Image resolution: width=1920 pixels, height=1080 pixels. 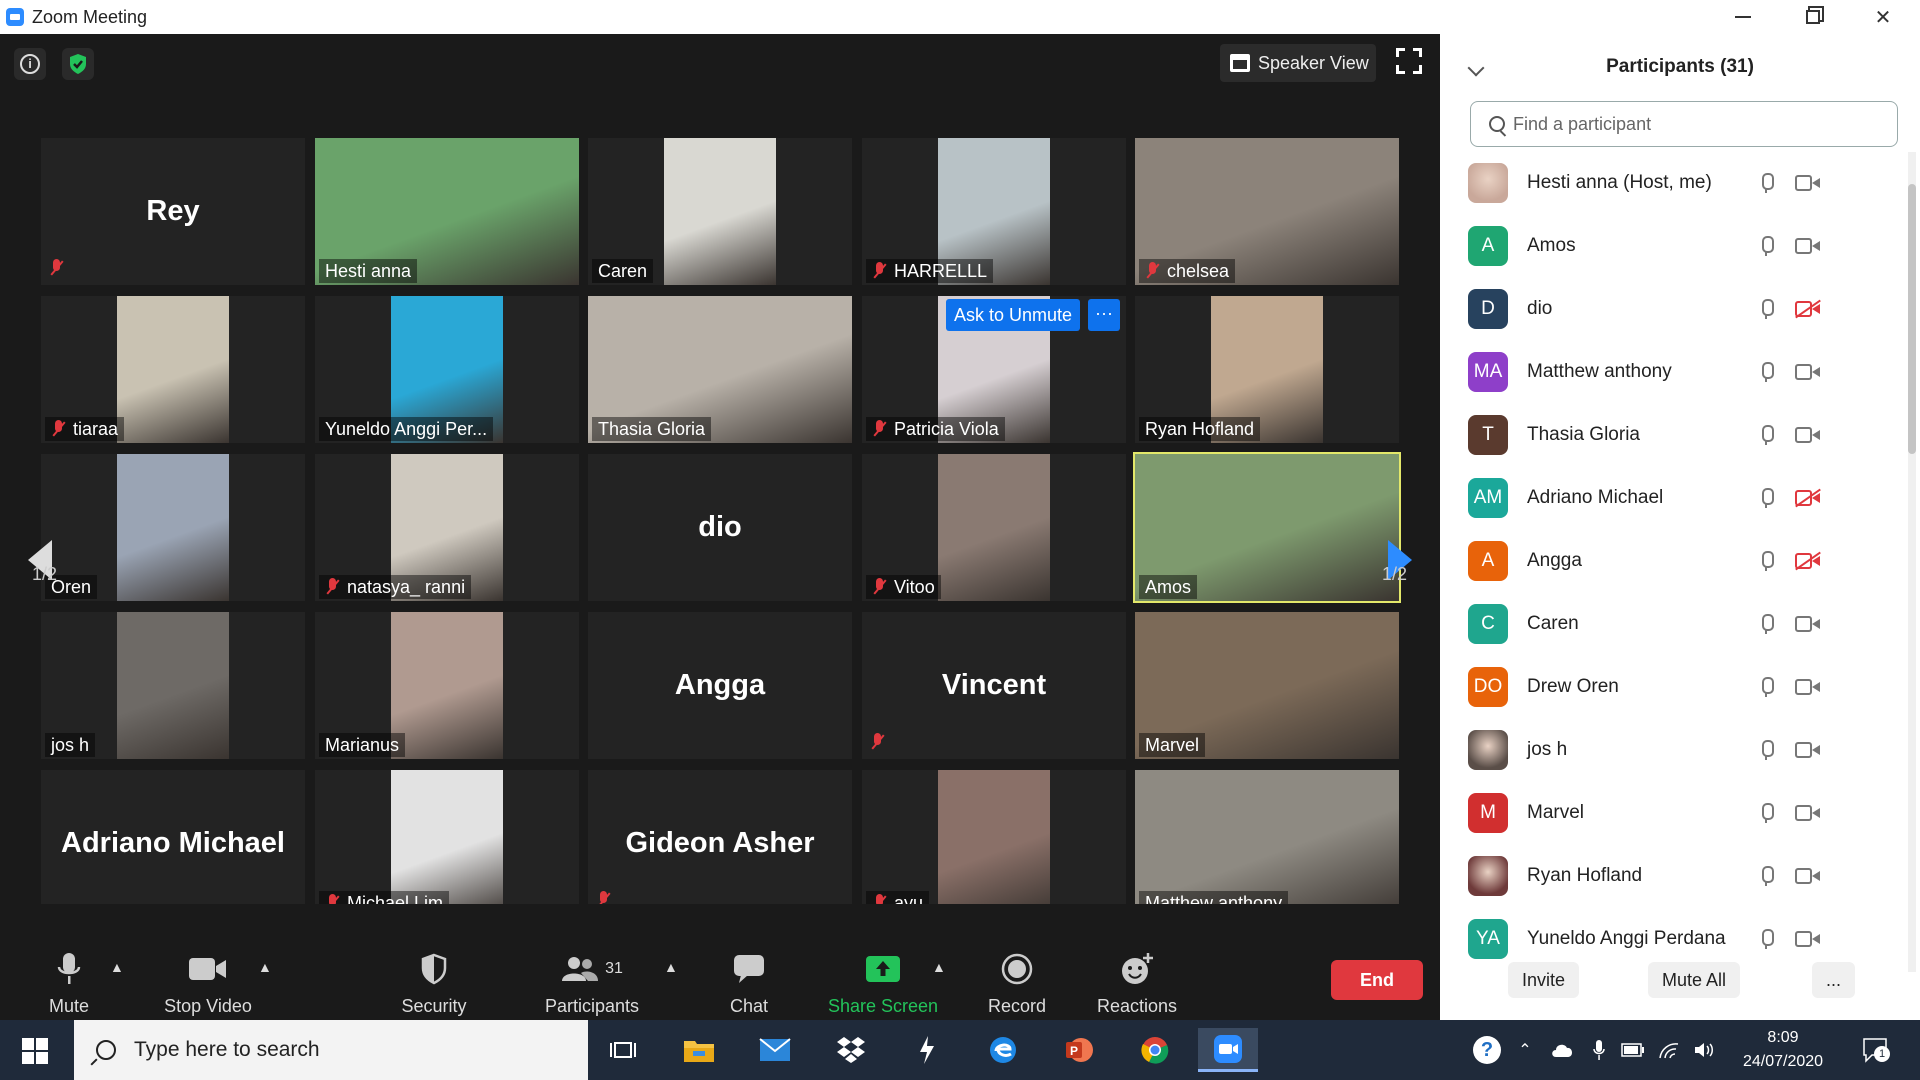 What do you see at coordinates (331, 1050) in the screenshot?
I see `taskbar-search-box: Type here to search` at bounding box center [331, 1050].